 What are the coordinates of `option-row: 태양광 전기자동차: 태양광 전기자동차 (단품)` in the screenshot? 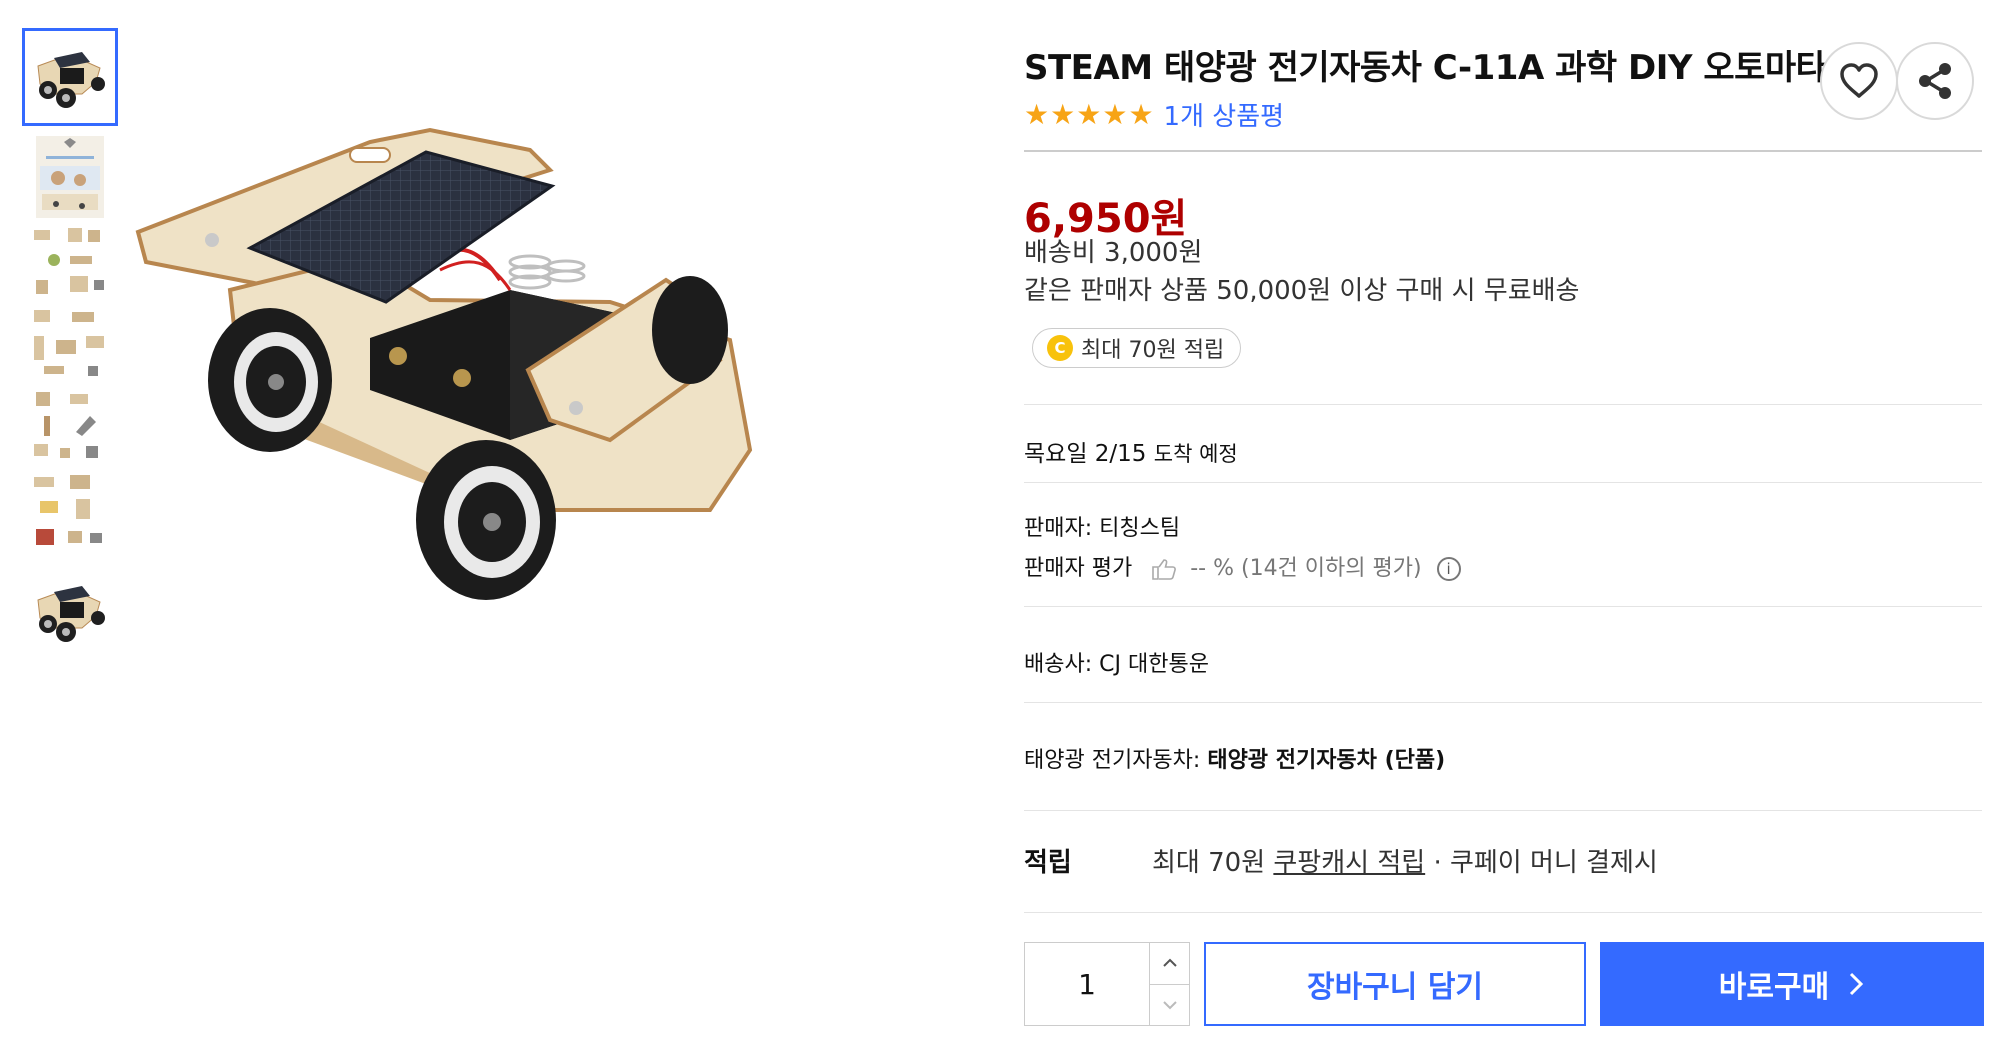 It's located at (1234, 758).